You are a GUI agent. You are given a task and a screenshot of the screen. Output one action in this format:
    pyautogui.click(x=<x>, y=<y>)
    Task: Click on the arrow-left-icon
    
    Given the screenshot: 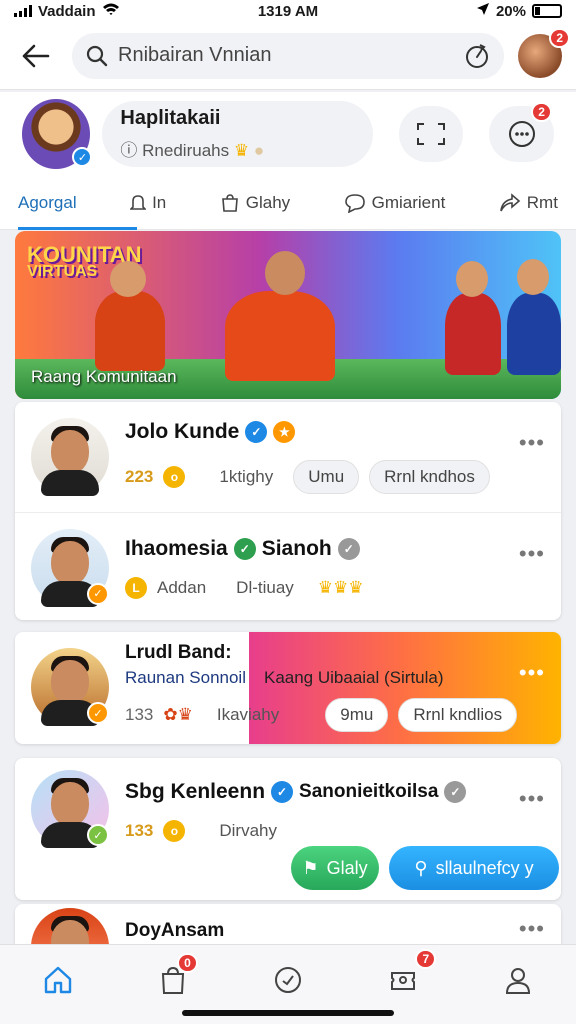 What is the action you would take?
    pyautogui.click(x=36, y=55)
    